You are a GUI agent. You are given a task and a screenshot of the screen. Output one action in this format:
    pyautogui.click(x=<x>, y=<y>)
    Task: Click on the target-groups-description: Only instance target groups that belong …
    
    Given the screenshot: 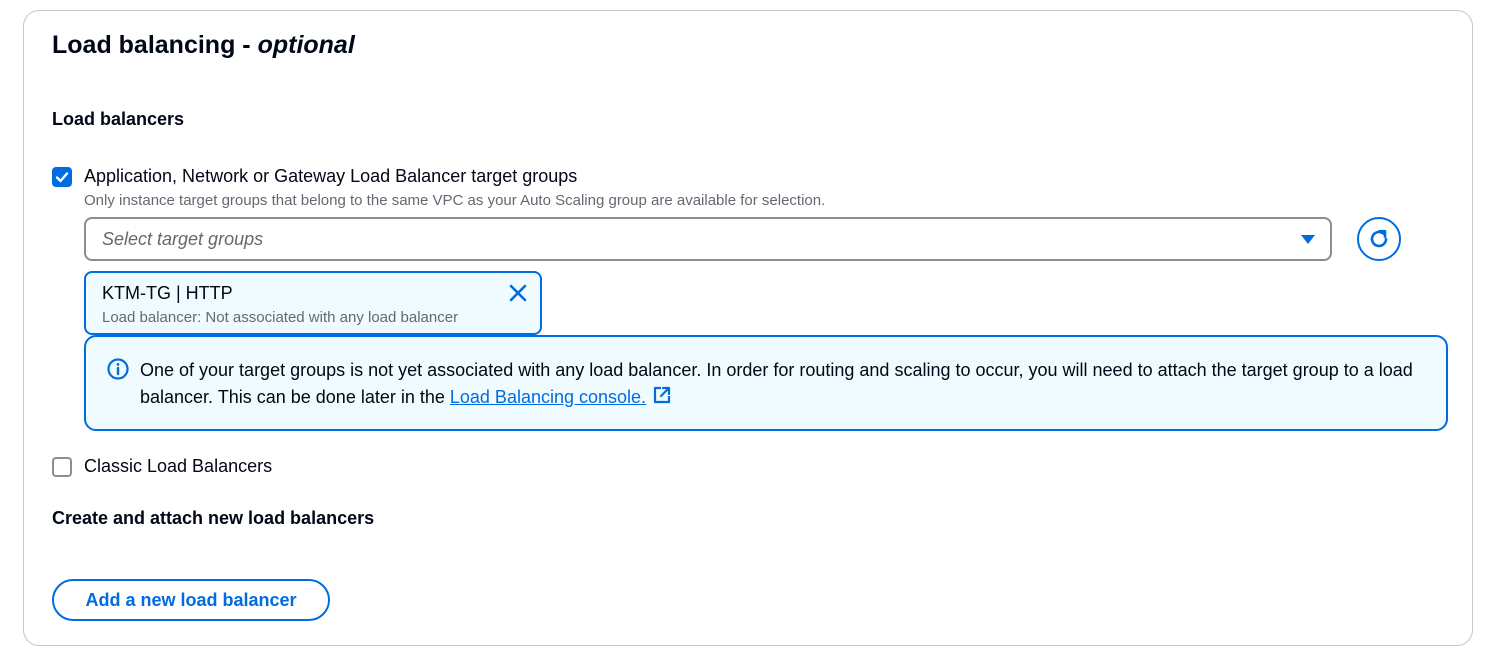 What is the action you would take?
    pyautogui.click(x=455, y=200)
    